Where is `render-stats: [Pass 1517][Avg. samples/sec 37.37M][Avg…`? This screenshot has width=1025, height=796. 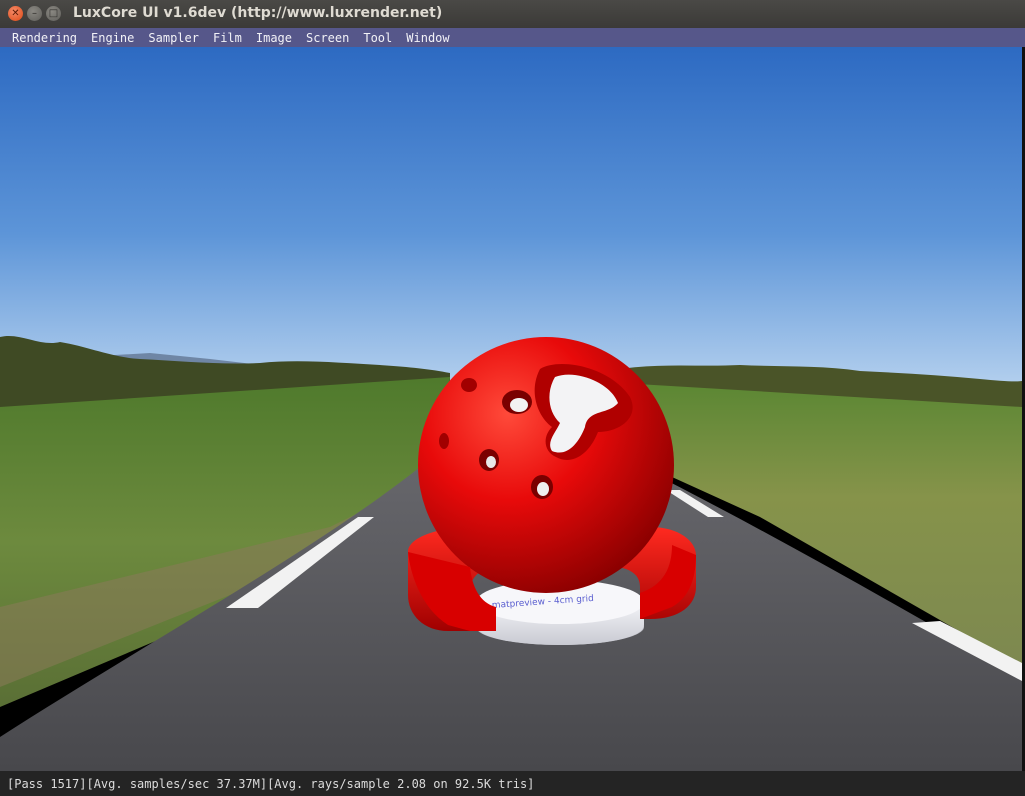 render-stats: [Pass 1517][Avg. samples/sec 37.37M][Avg… is located at coordinates (271, 784).